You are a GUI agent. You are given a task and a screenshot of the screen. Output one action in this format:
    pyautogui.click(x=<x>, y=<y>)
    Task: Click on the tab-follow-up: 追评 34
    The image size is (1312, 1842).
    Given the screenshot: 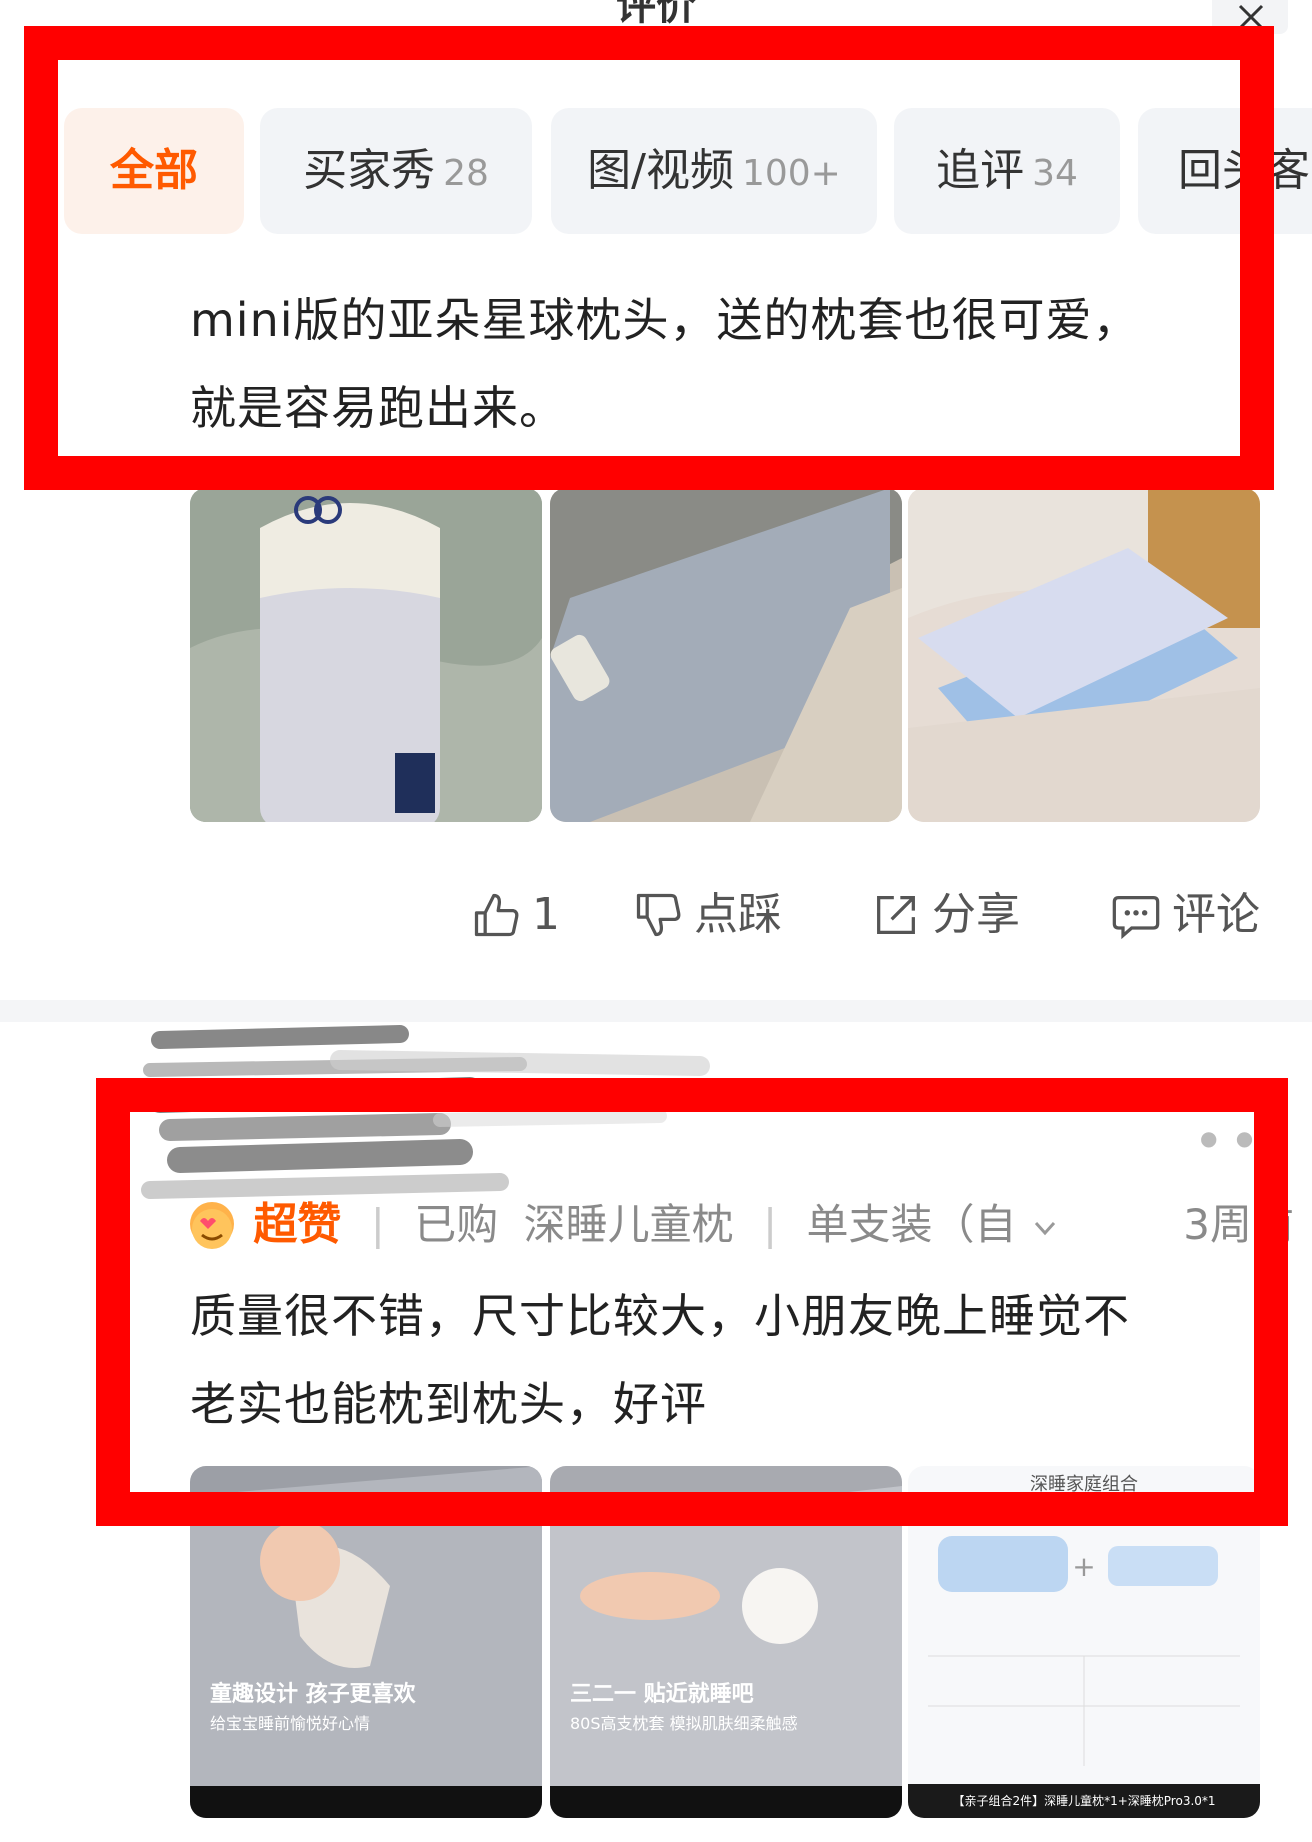 What is the action you would take?
    pyautogui.click(x=1007, y=171)
    